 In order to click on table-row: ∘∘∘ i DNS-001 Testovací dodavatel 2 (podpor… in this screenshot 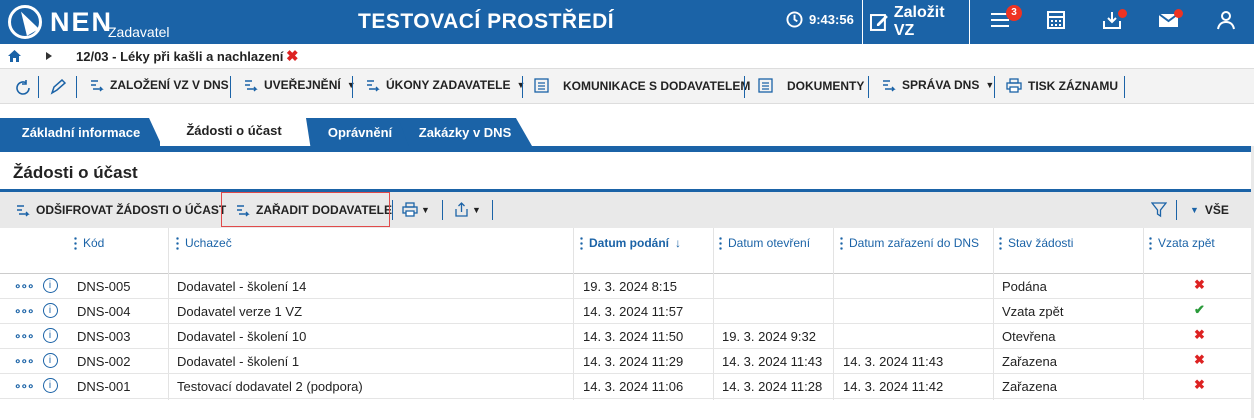, I will do `click(625, 386)`.